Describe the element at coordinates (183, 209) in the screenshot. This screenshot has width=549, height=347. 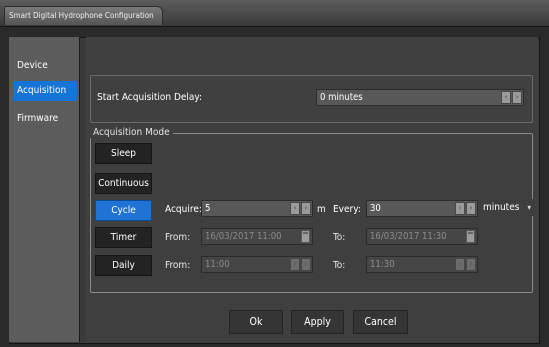
I see `acquire-label: Acquire:` at that location.